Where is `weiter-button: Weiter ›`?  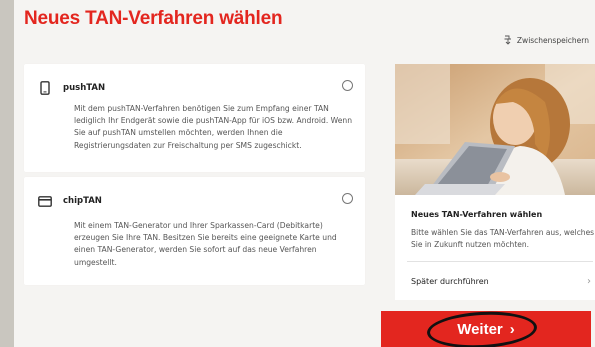
weiter-button: Weiter › is located at coordinates (486, 329).